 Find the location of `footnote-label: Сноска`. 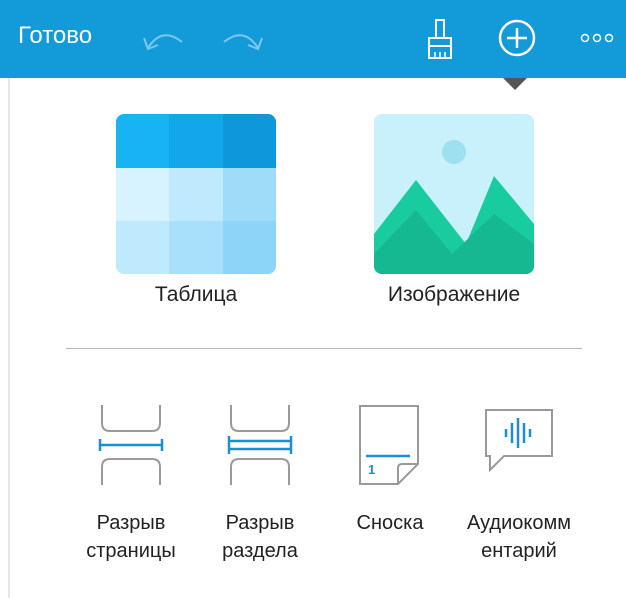

footnote-label: Сноска is located at coordinates (390, 523).